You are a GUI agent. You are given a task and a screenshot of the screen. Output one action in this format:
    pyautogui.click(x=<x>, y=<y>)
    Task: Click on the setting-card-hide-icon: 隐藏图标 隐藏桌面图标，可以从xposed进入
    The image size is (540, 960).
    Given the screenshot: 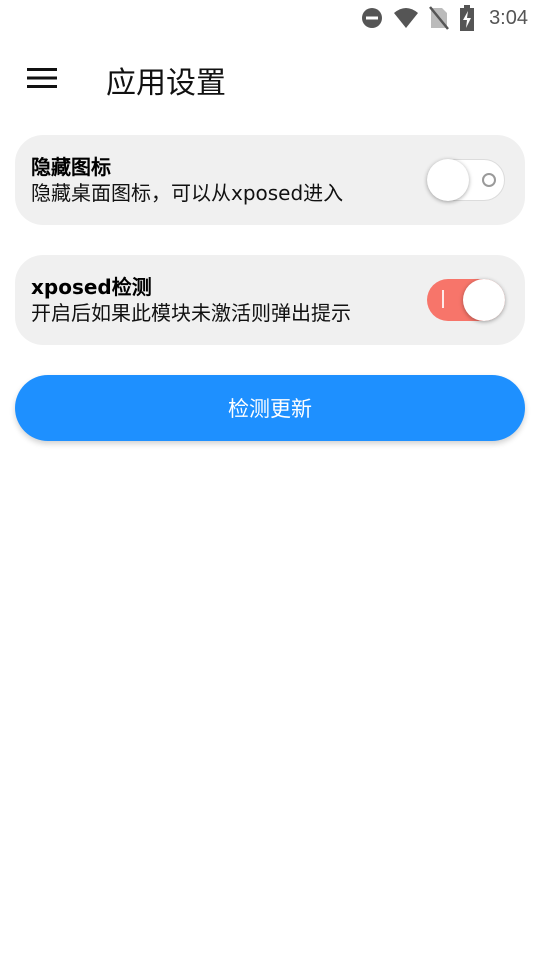 What is the action you would take?
    pyautogui.click(x=270, y=180)
    